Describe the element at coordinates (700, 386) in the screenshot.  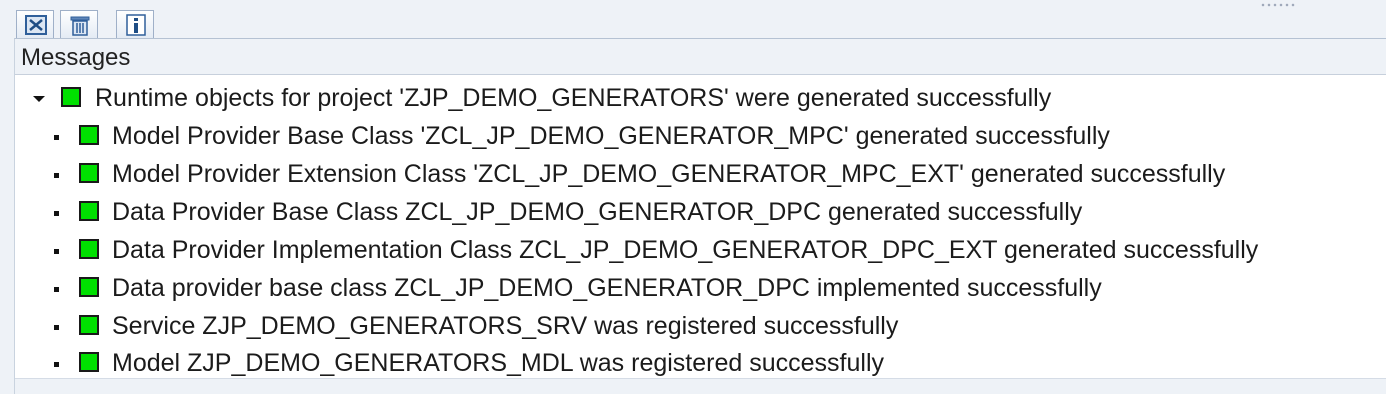
I see `tree-footer` at that location.